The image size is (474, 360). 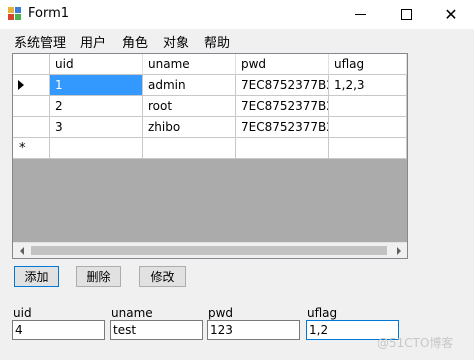 What do you see at coordinates (162, 276) in the screenshot?
I see `edit-button: 修改` at bounding box center [162, 276].